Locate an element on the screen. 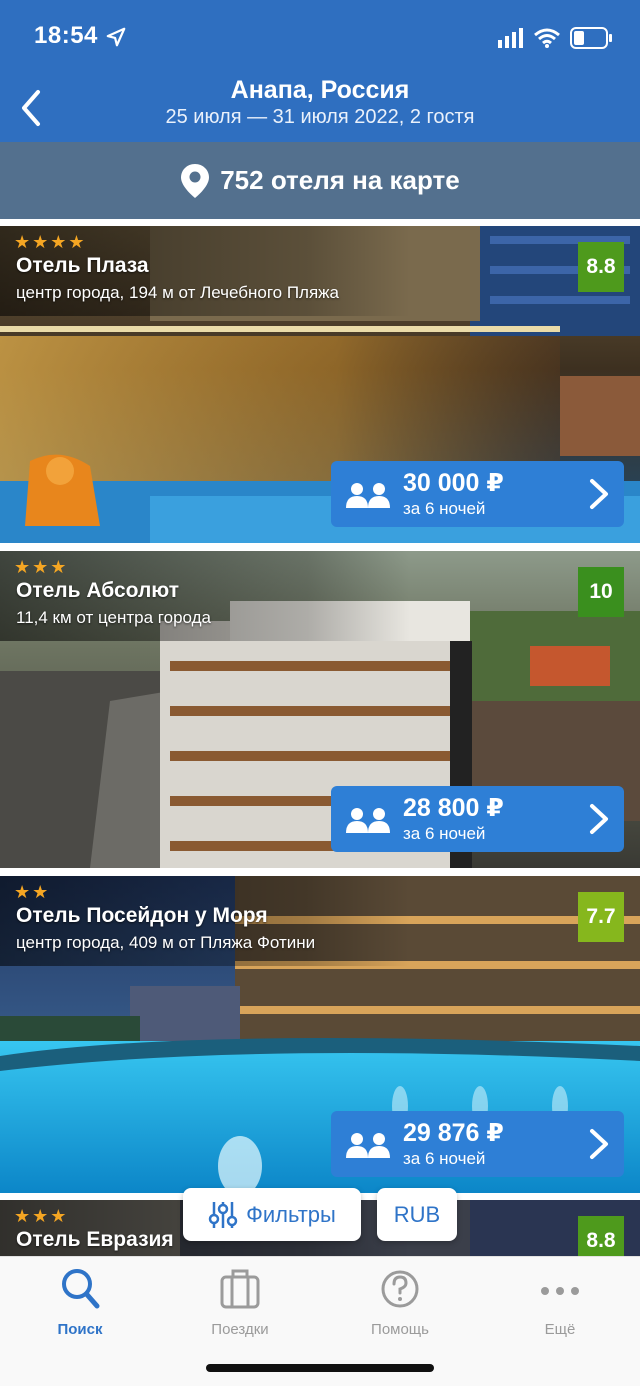  home-indicator is located at coordinates (320, 1368).